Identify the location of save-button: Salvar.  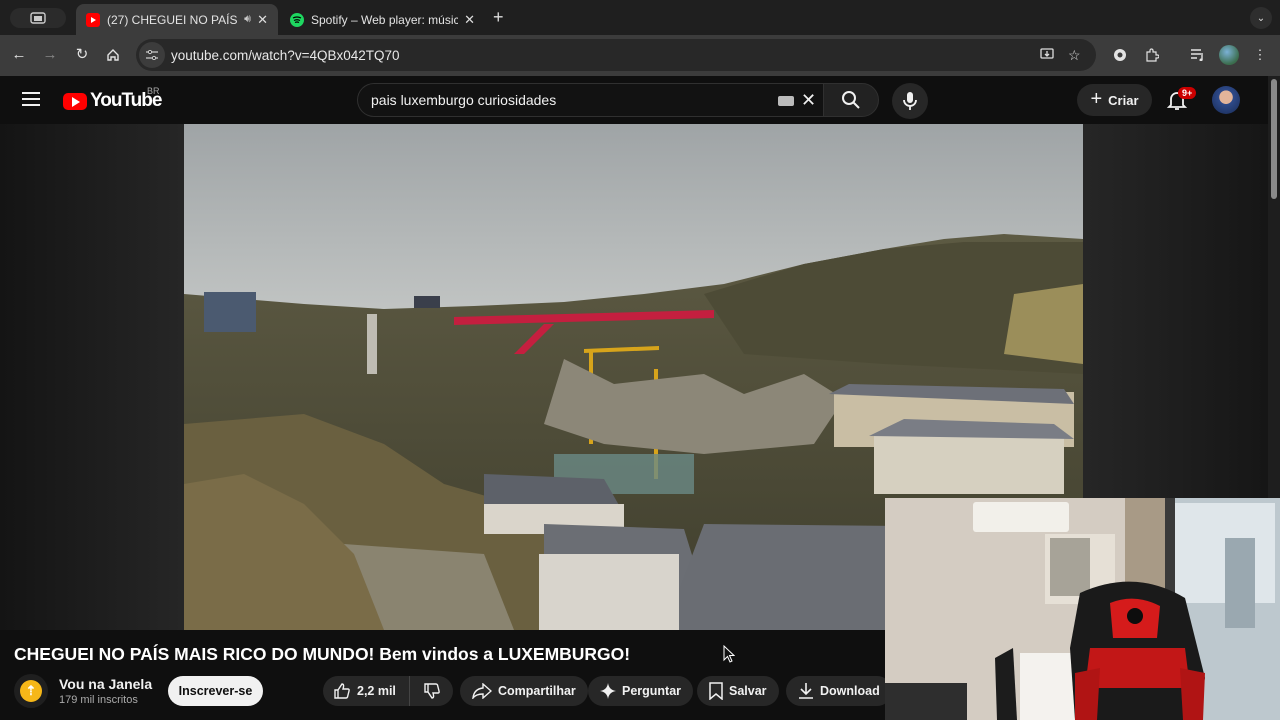
(738, 691).